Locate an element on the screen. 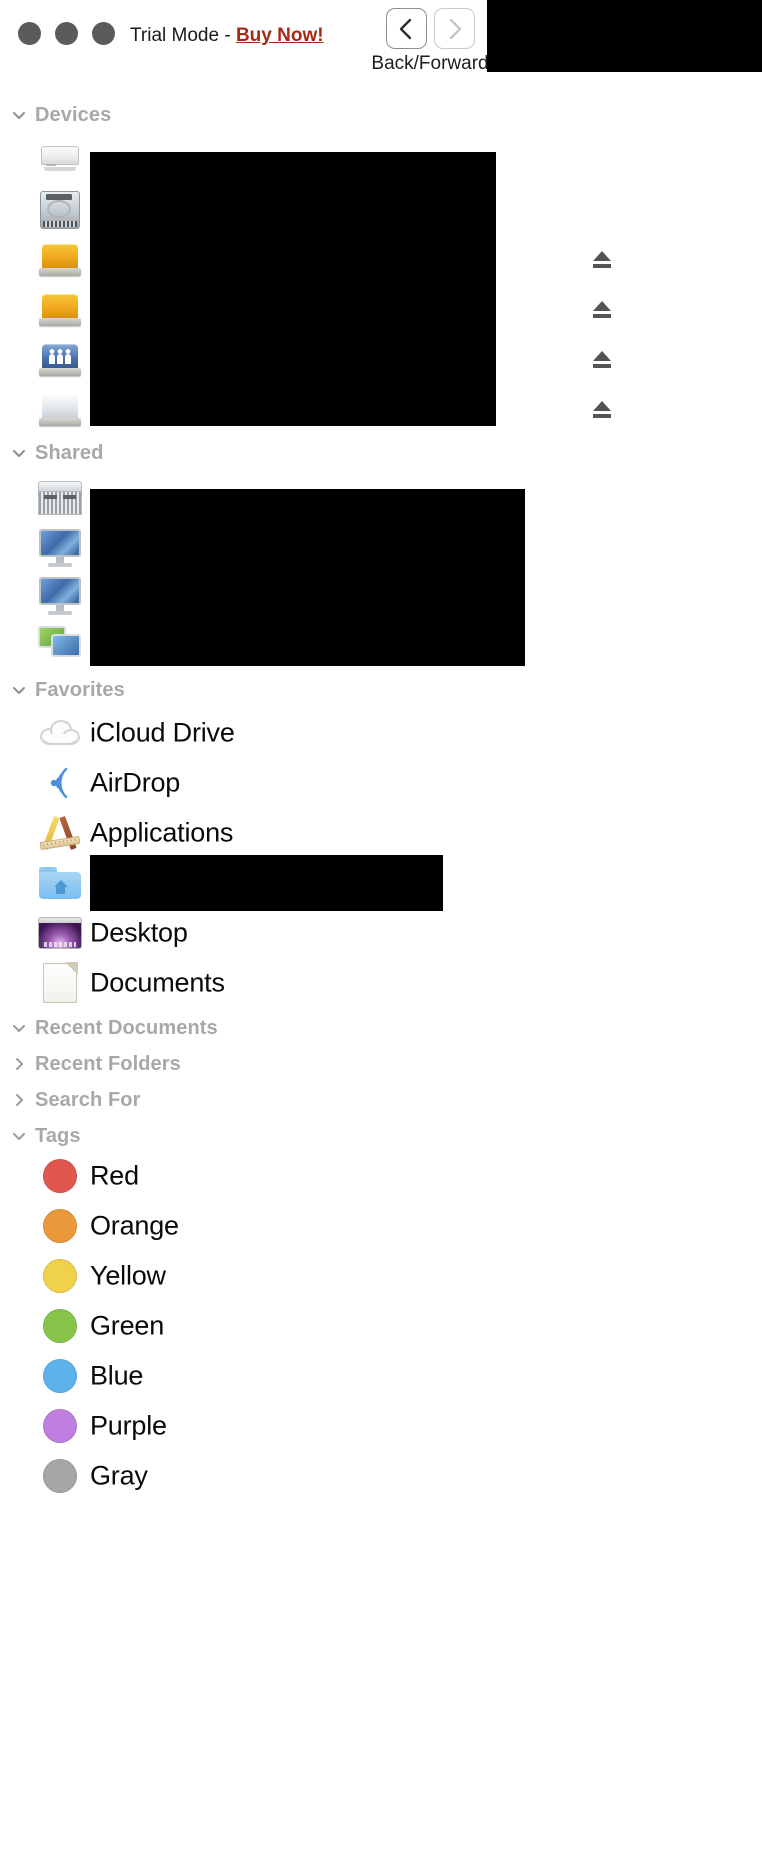 The width and height of the screenshot is (762, 1870). section-header-search-for: Search For is located at coordinates (320, 1100).